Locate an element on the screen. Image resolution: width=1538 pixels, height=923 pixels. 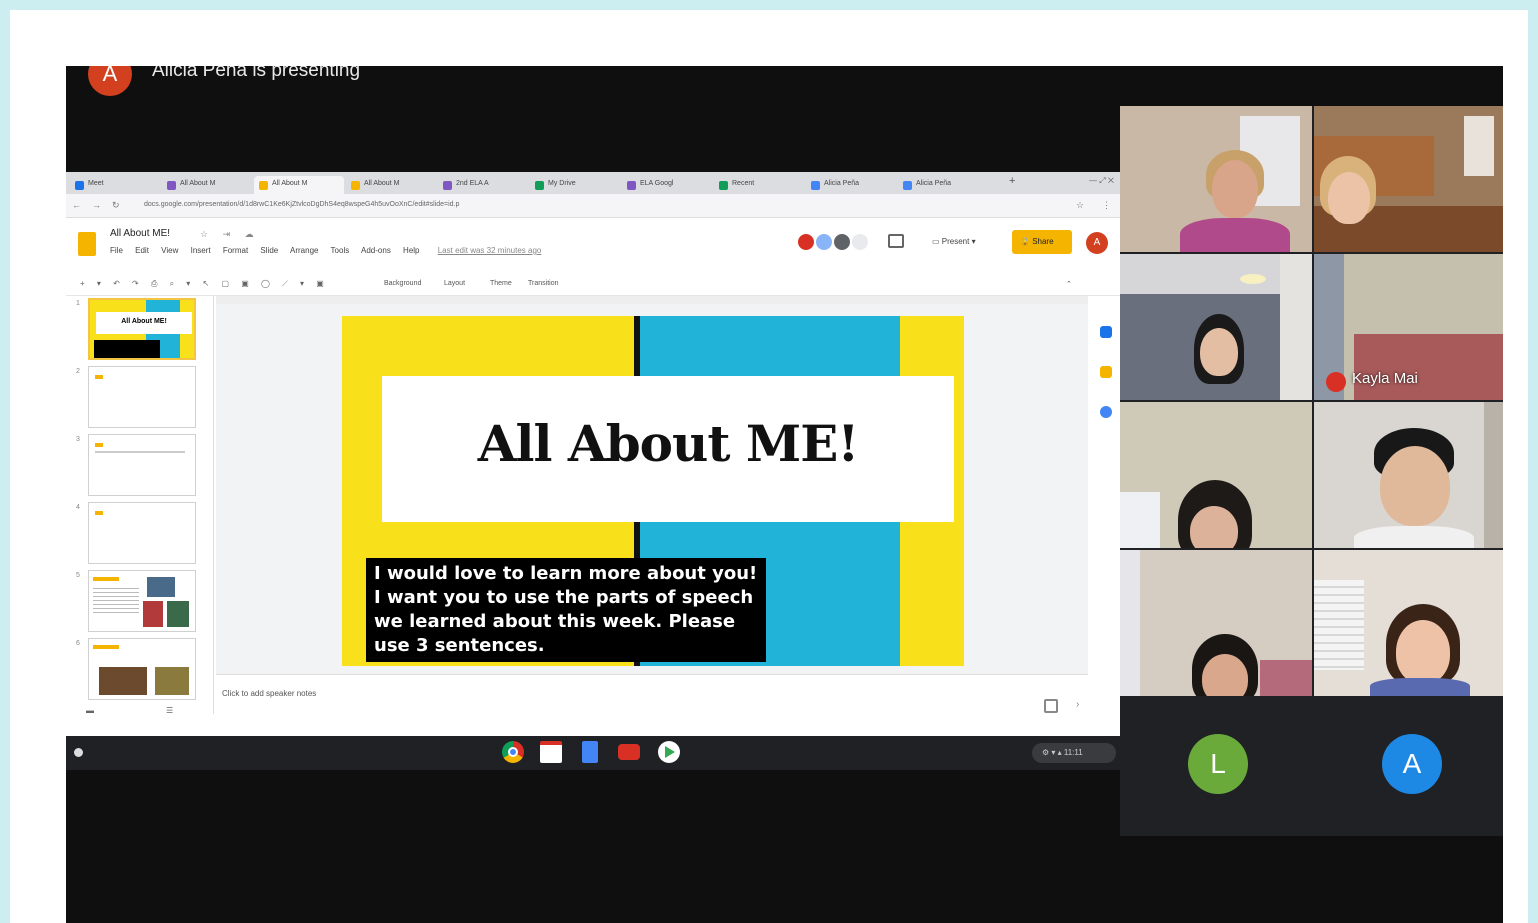
menu-view: View is located at coordinates (169, 250).